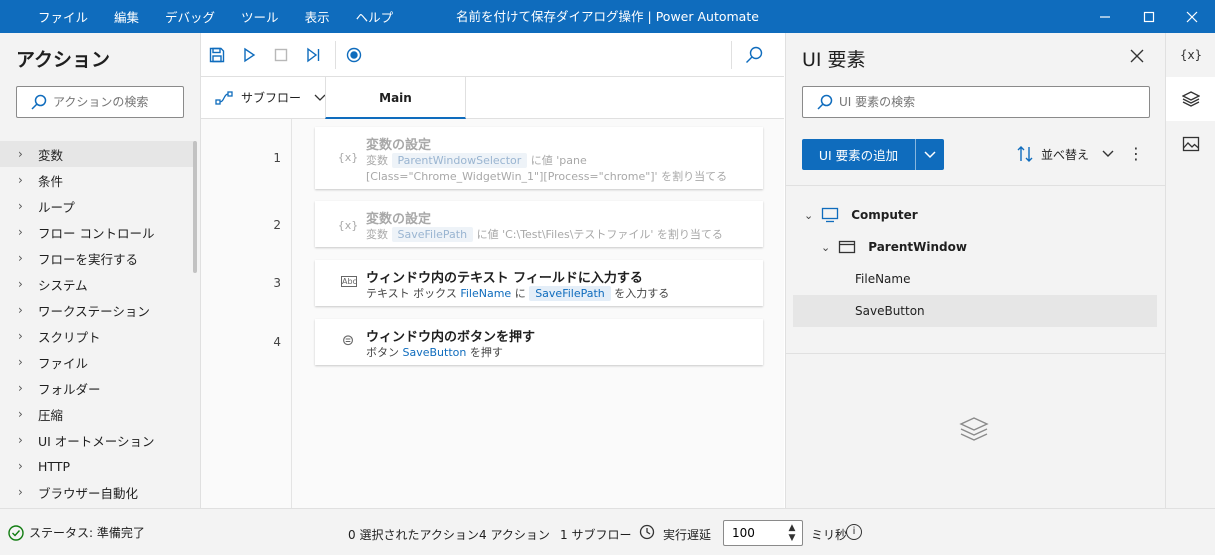 The height and width of the screenshot is (555, 1215). I want to click on variable-icon: {x}, so click(1191, 55).